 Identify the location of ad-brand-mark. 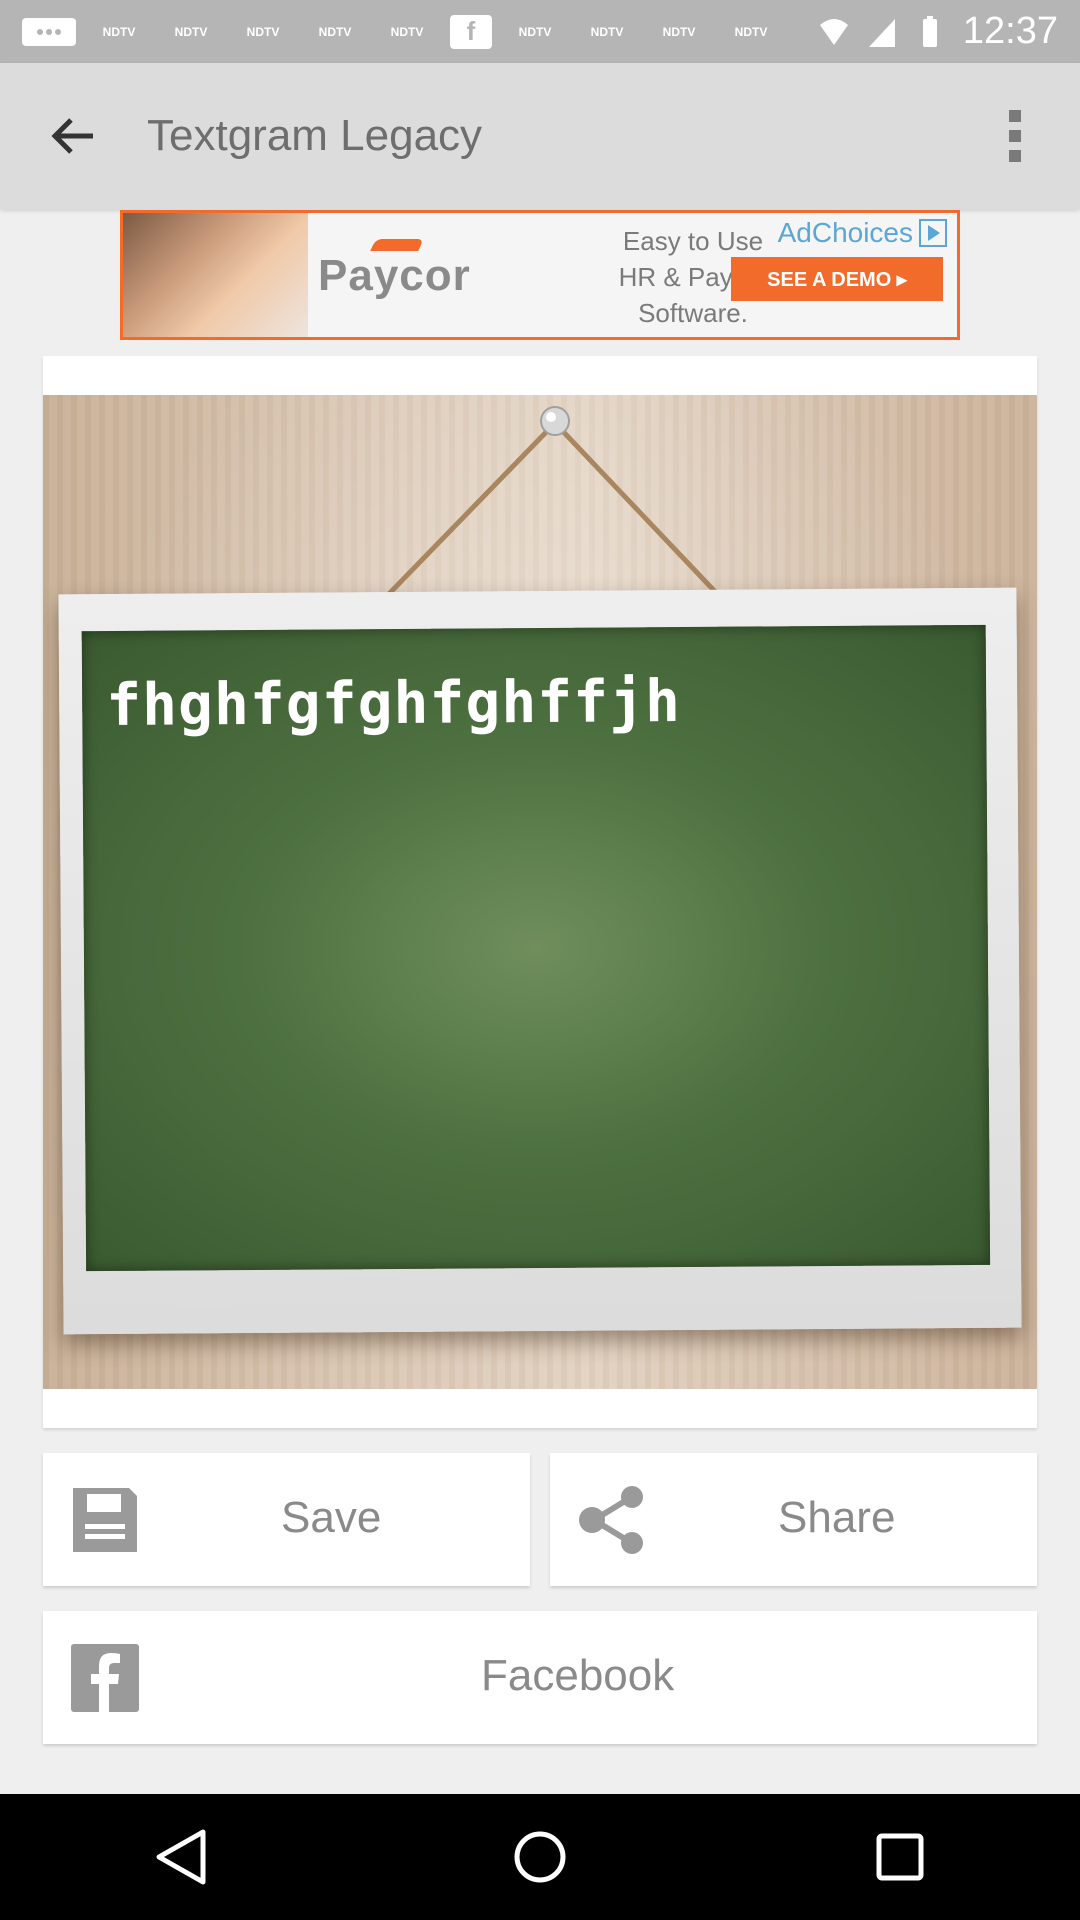
(397, 245).